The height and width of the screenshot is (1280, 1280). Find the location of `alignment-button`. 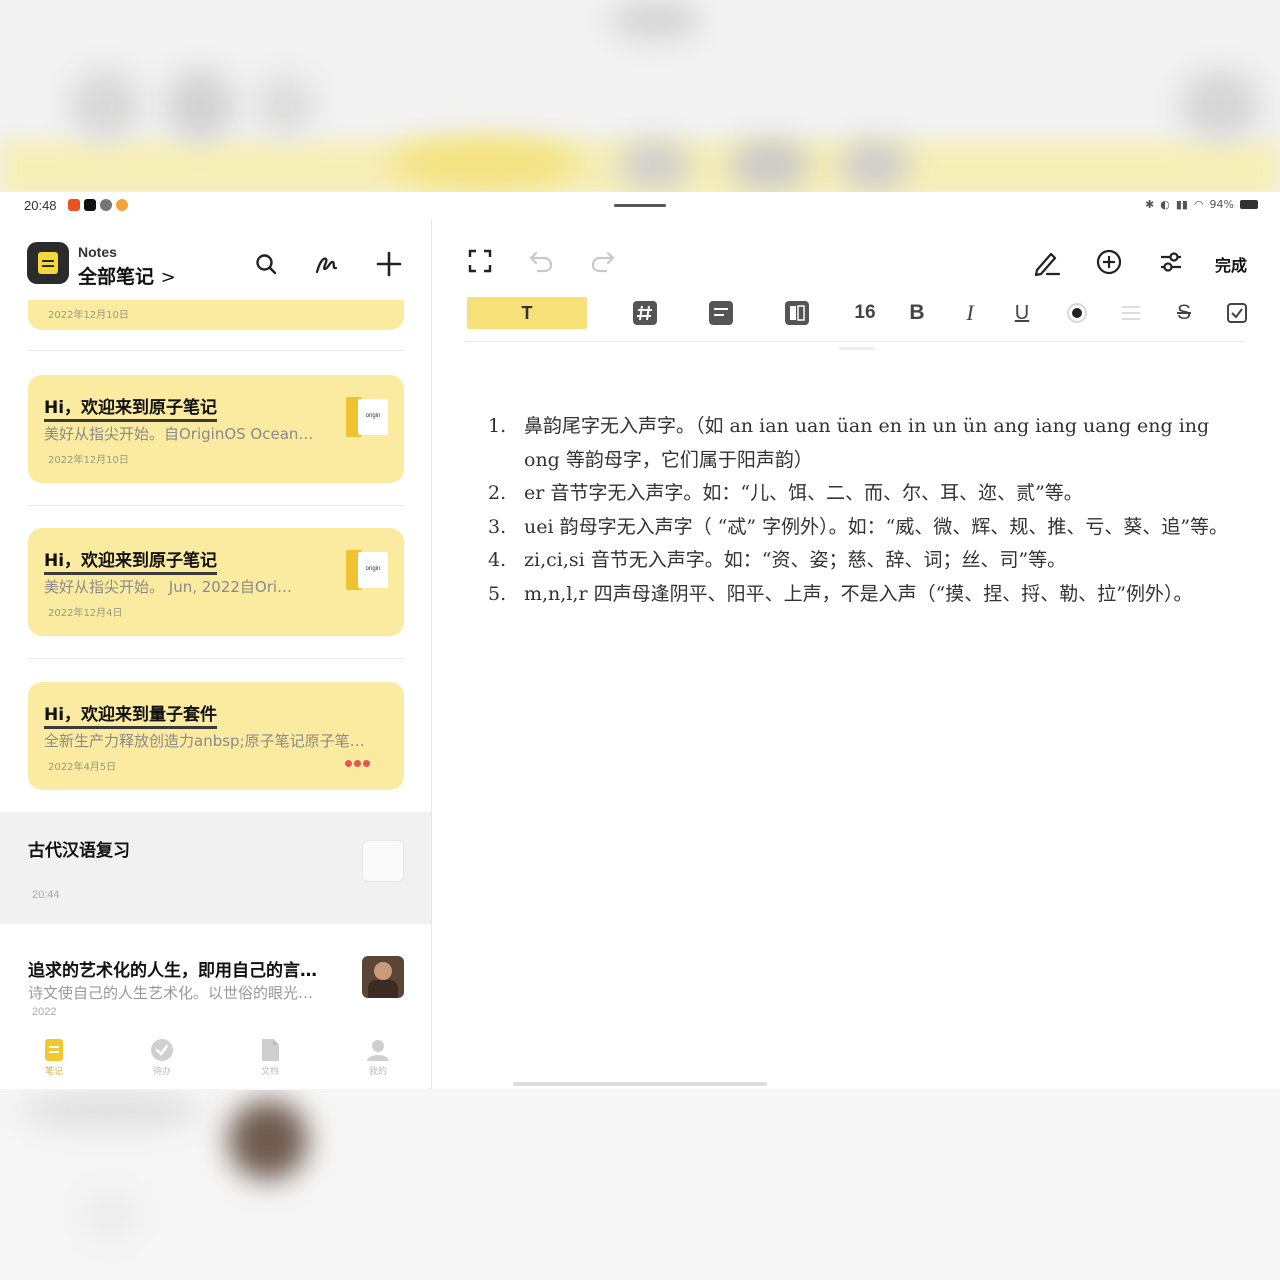

alignment-button is located at coordinates (1131, 313).